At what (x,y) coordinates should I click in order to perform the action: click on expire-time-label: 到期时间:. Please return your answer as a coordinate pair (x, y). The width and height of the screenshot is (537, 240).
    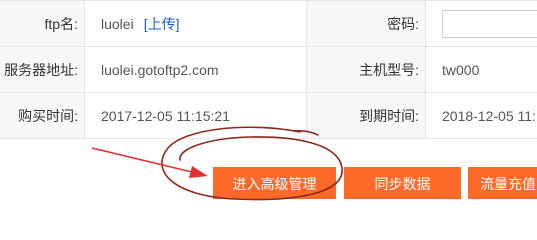
    Looking at the image, I should click on (366, 115).